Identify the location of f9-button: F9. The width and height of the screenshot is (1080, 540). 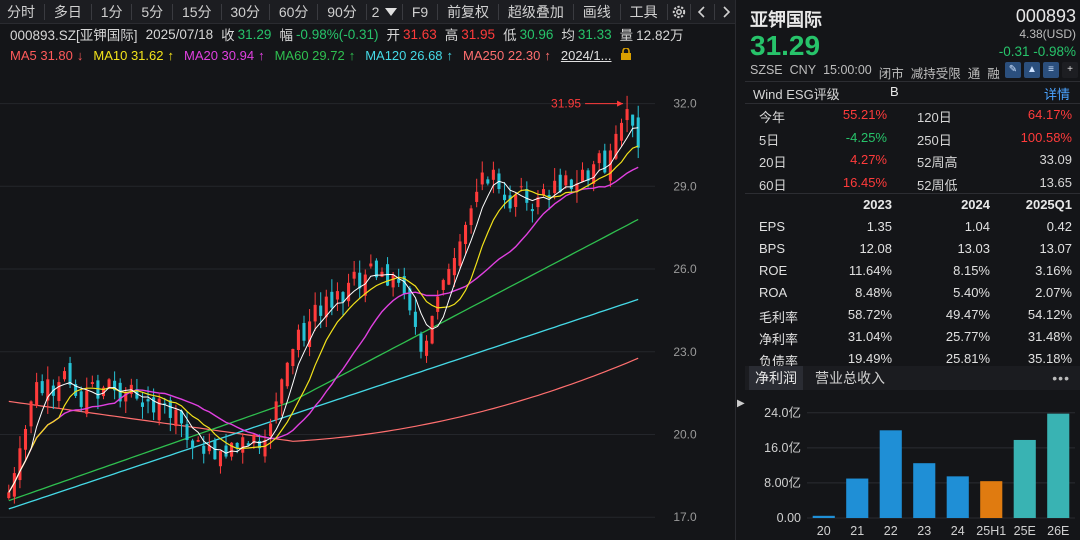
(420, 12).